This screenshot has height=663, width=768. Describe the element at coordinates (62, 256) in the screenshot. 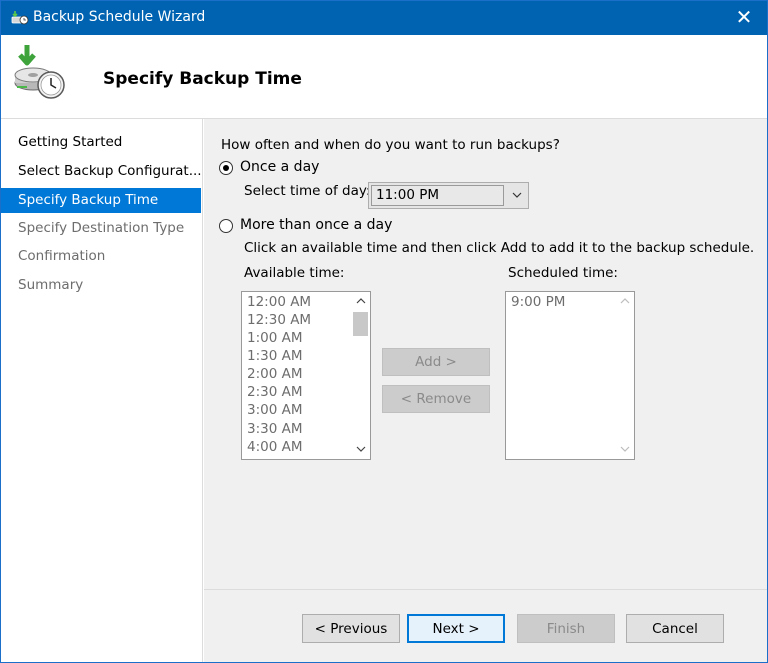

I see `nav-step-confirmation: Confirmation` at that location.